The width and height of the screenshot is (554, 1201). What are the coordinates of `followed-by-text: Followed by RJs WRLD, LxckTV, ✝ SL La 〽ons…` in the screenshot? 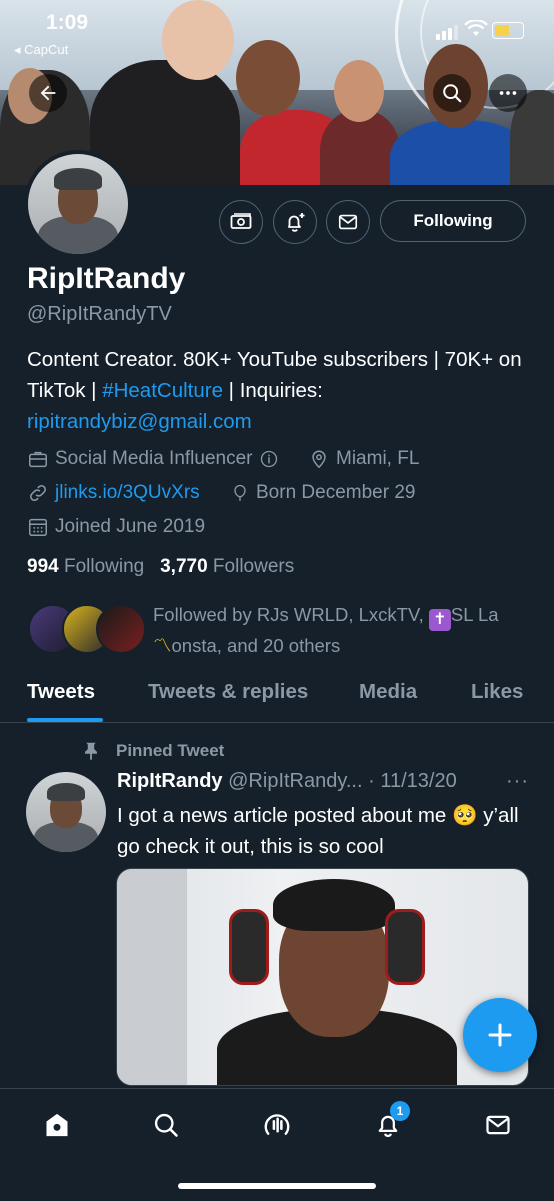 It's located at (343, 630).